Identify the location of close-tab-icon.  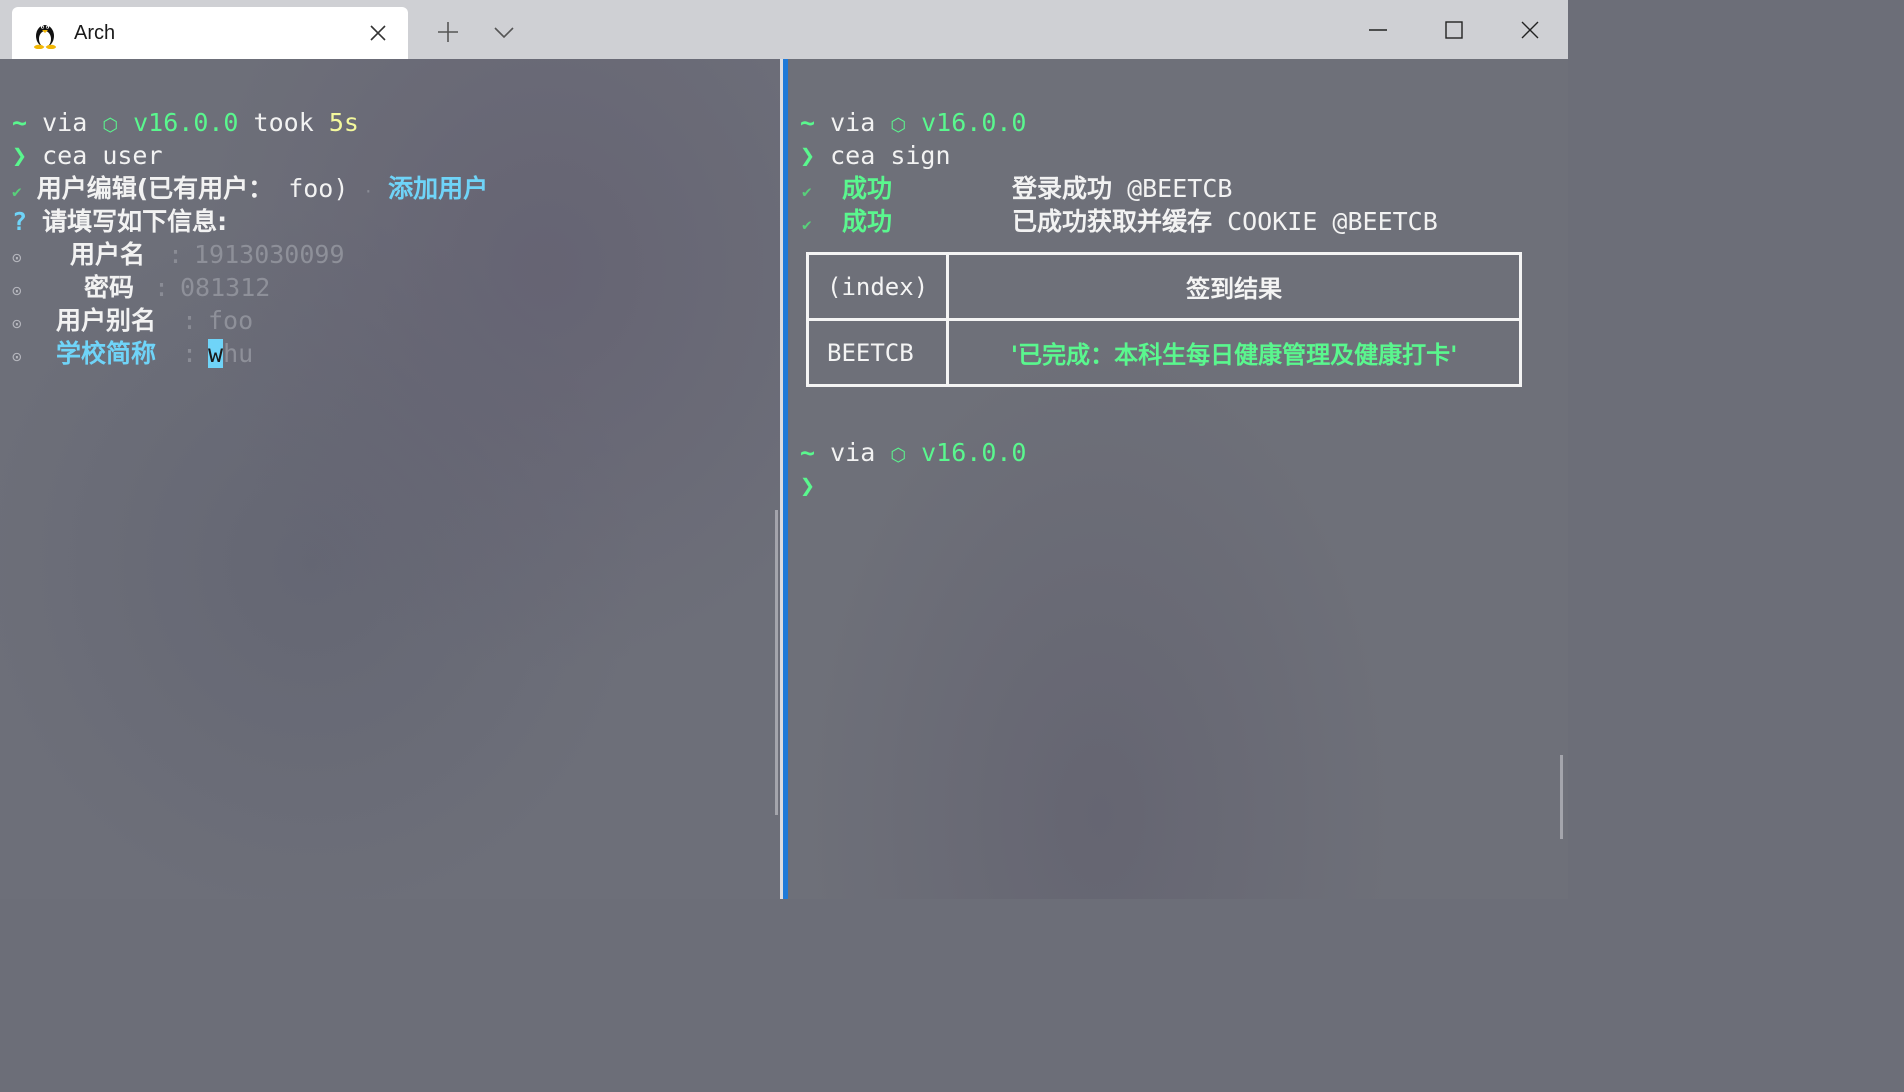
(378, 33).